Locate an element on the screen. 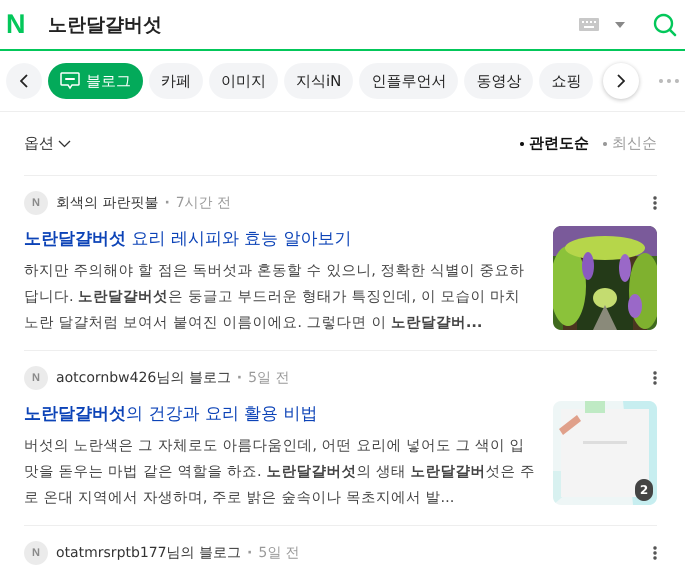 The width and height of the screenshot is (685, 572). sort-option: 관련도순 is located at coordinates (554, 143).